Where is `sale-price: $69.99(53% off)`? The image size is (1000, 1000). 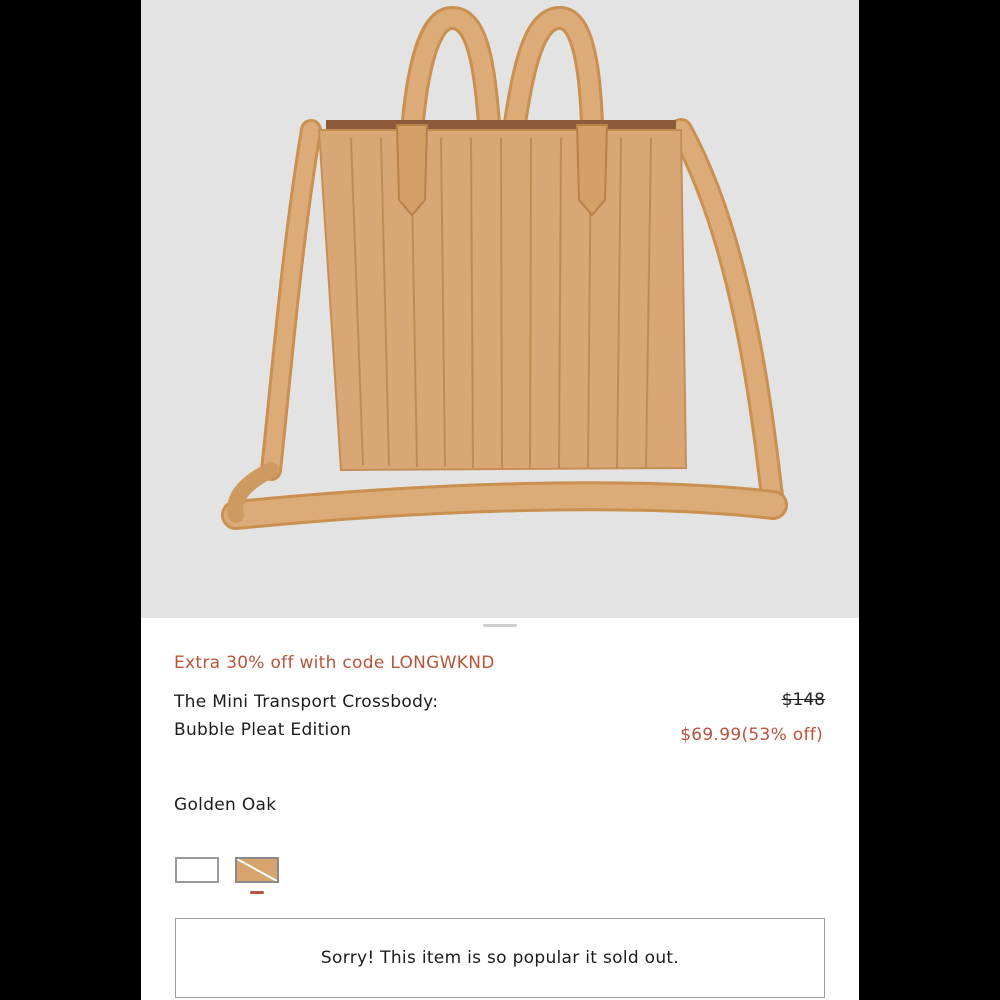
sale-price: $69.99(53% off) is located at coordinates (751, 735).